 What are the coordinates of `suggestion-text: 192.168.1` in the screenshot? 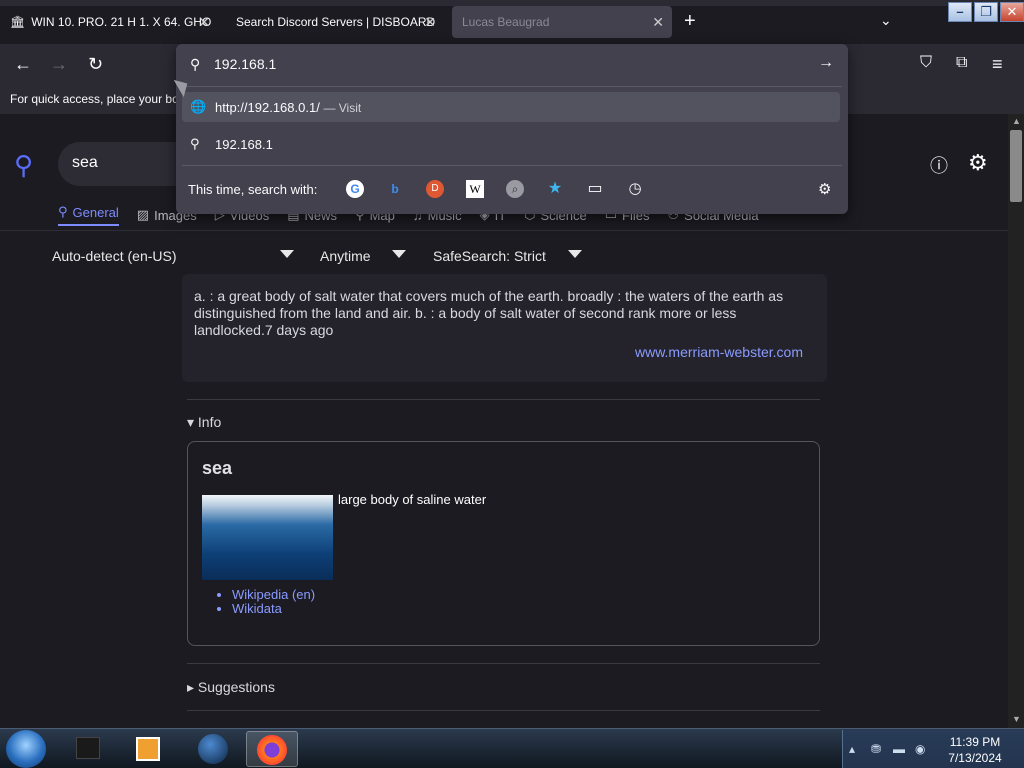 It's located at (244, 144).